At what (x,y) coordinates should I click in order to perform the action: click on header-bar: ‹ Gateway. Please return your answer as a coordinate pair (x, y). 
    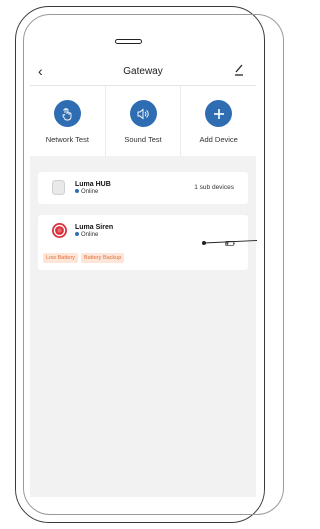
    Looking at the image, I should click on (143, 72).